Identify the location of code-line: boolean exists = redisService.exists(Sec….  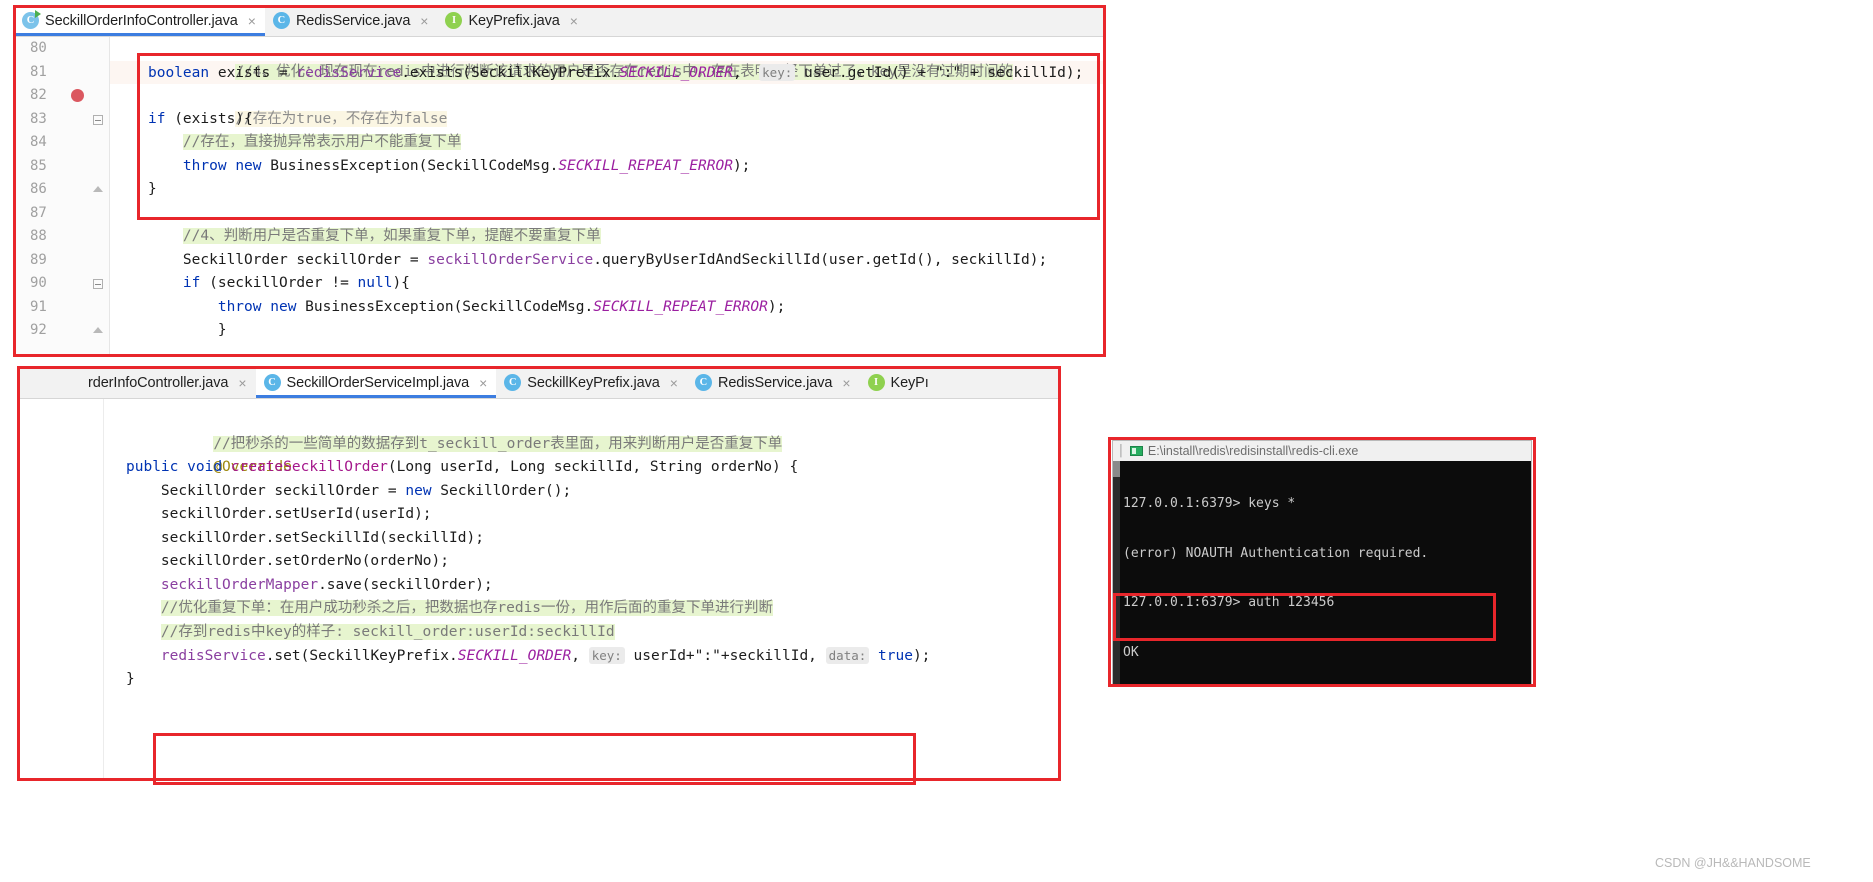
(607, 72).